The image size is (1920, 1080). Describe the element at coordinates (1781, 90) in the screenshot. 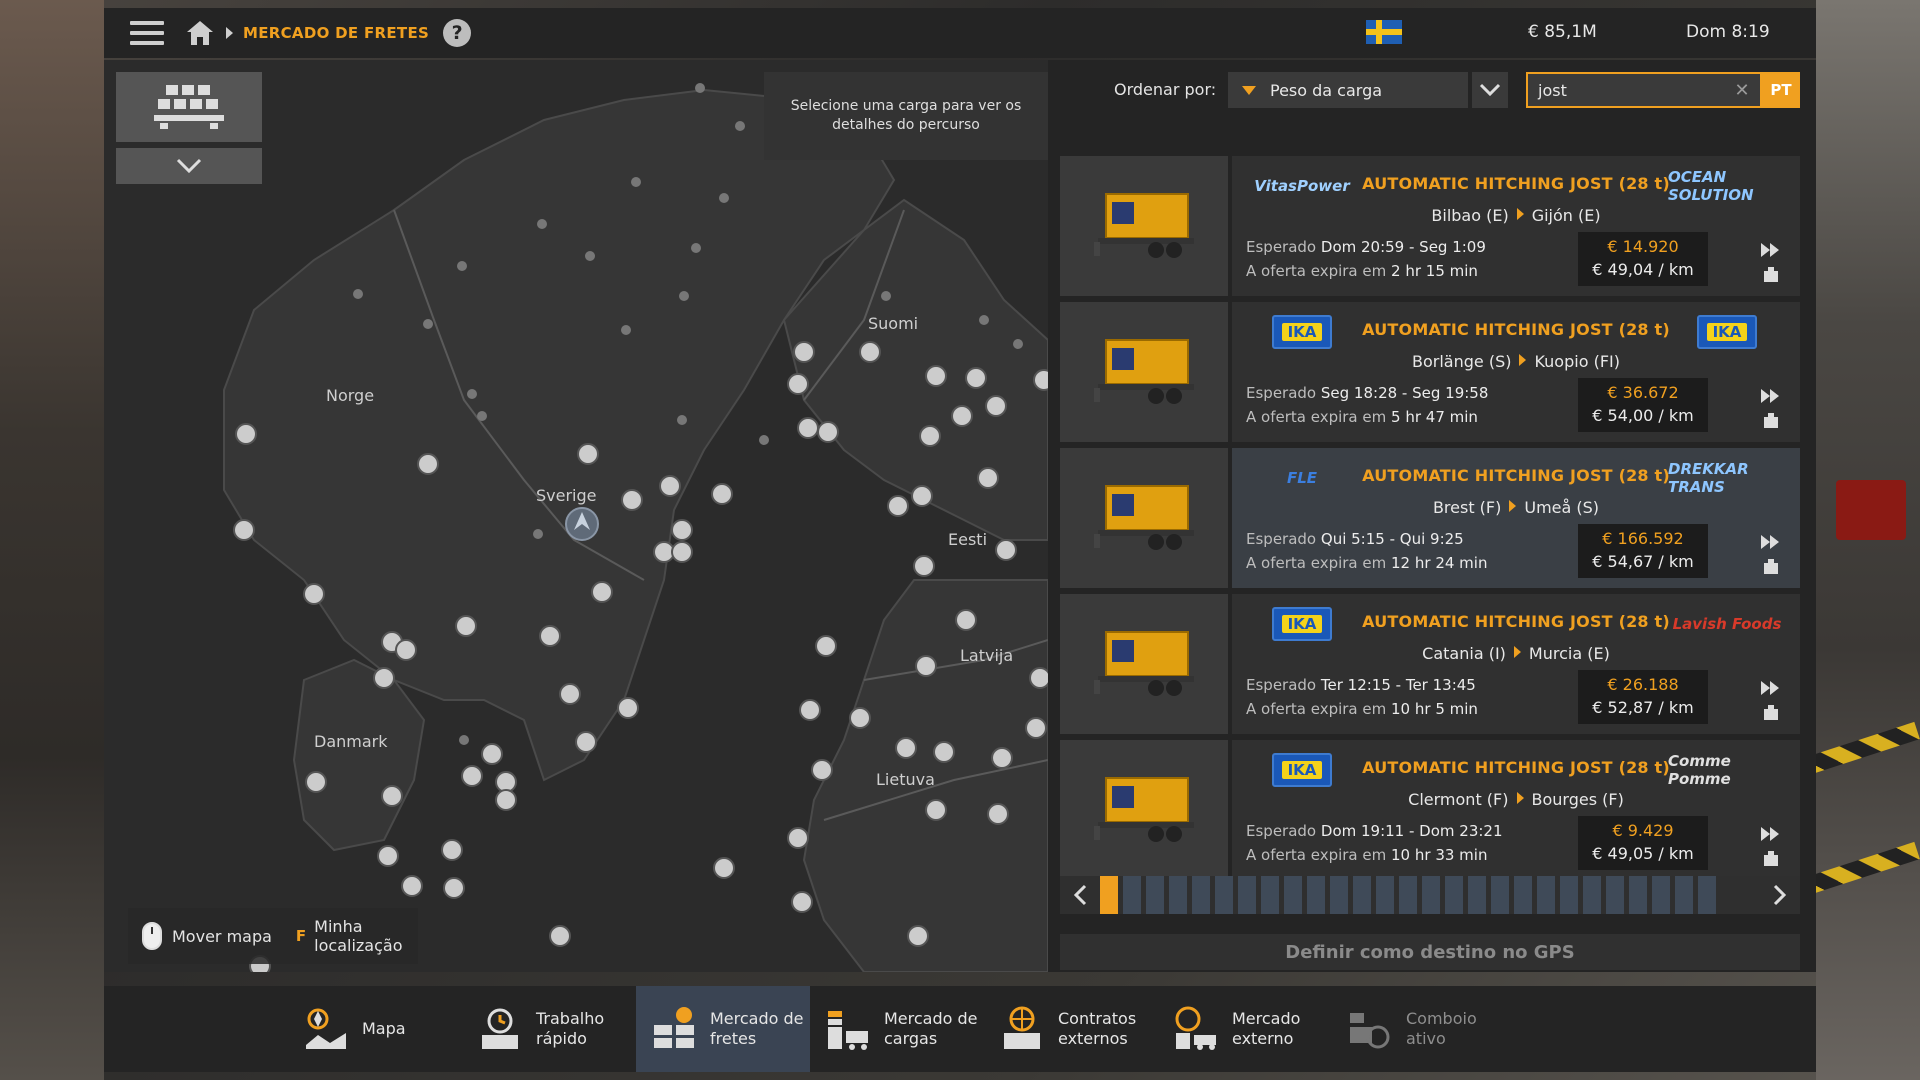

I see `language-button: PT` at that location.